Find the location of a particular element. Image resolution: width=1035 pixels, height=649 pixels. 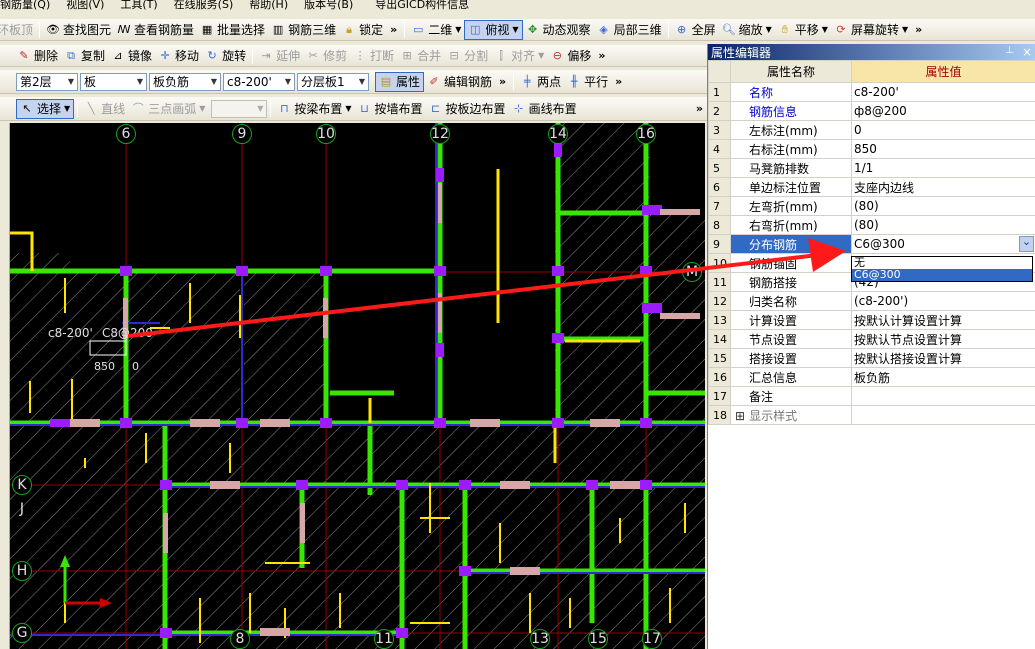

type-select: 板 ▼ is located at coordinates (113, 81).